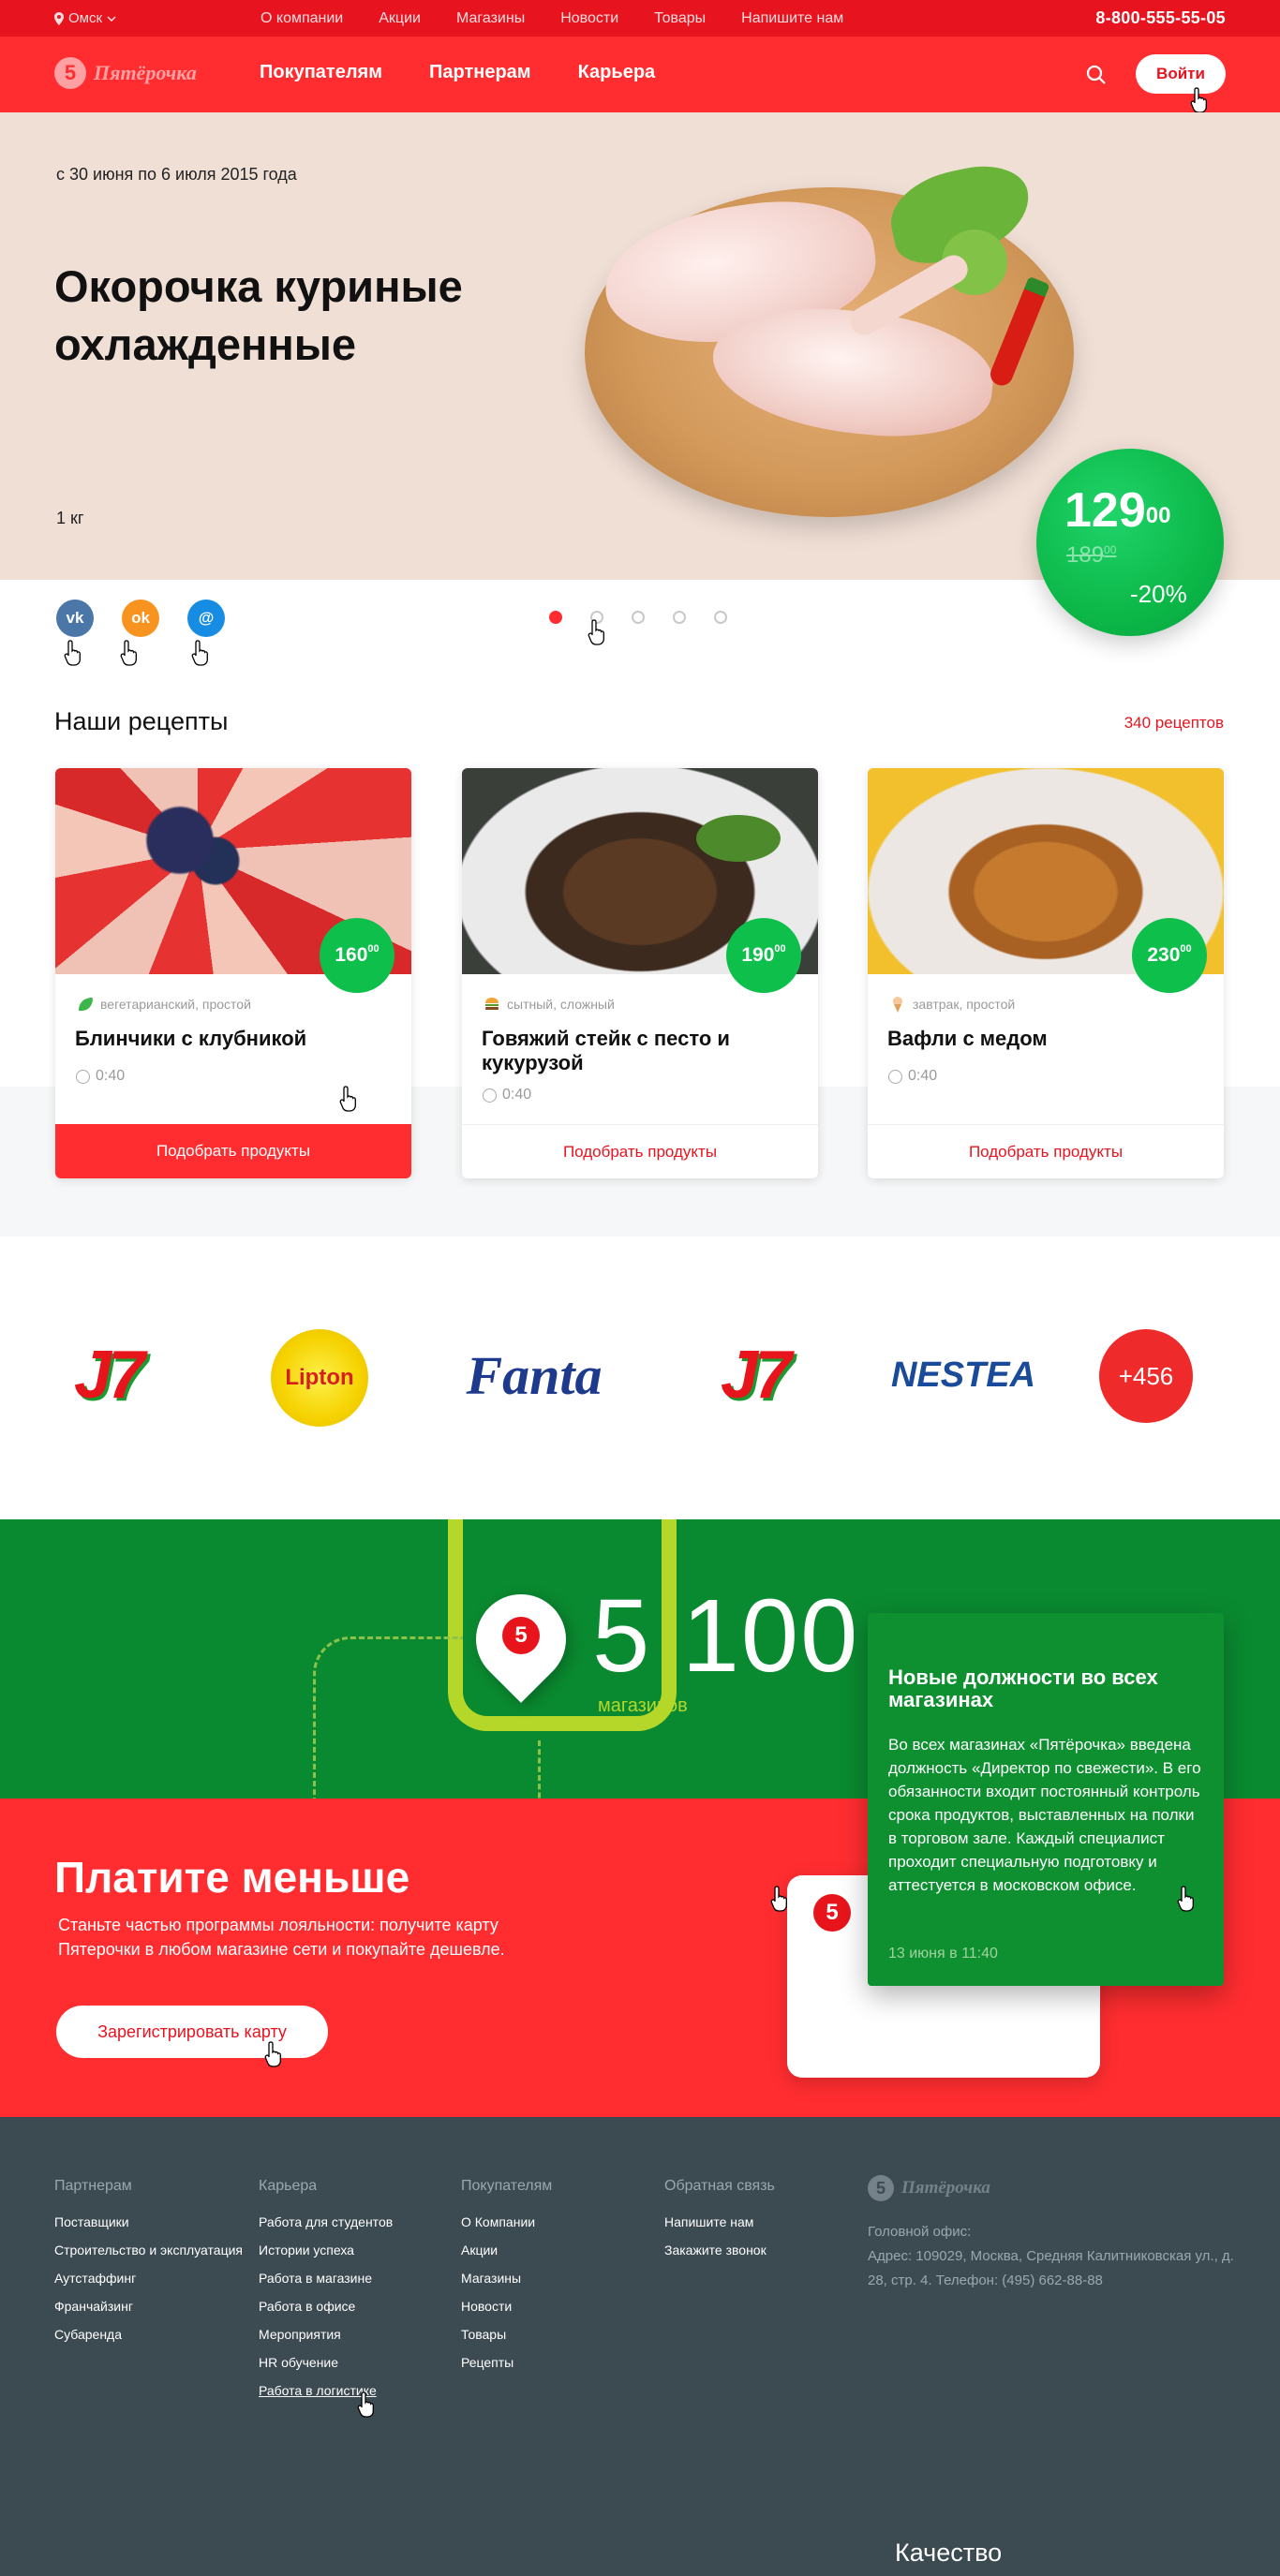 The image size is (1280, 2576). I want to click on recipe-name: Блинчики с клубникой, so click(191, 1038).